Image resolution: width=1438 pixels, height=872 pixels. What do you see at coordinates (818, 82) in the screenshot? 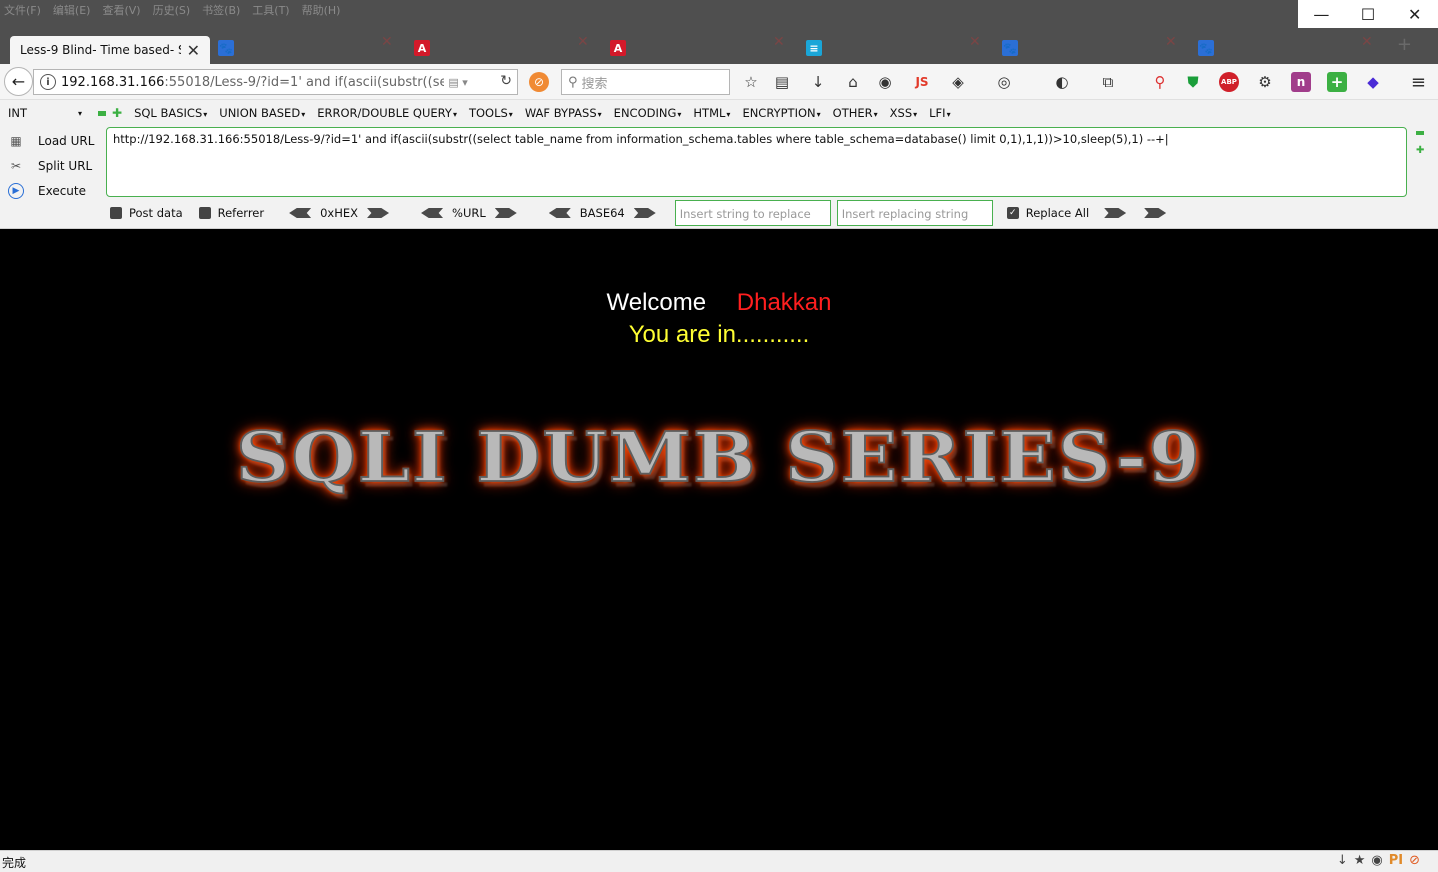
I see `download-icon: ↓` at bounding box center [818, 82].